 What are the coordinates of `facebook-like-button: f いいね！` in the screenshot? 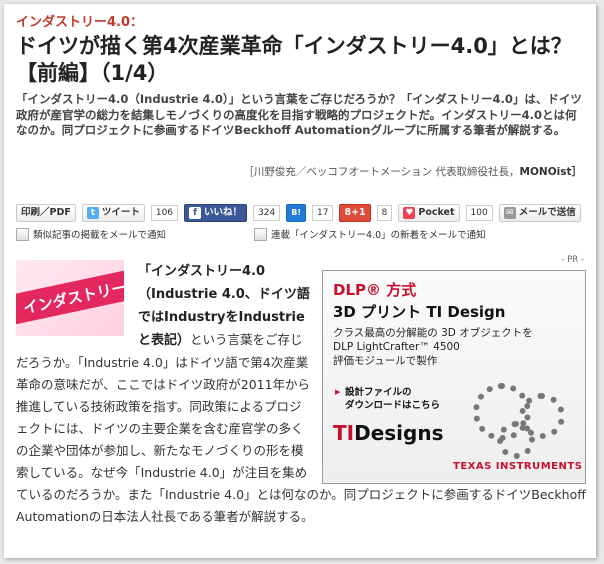 It's located at (216, 213).